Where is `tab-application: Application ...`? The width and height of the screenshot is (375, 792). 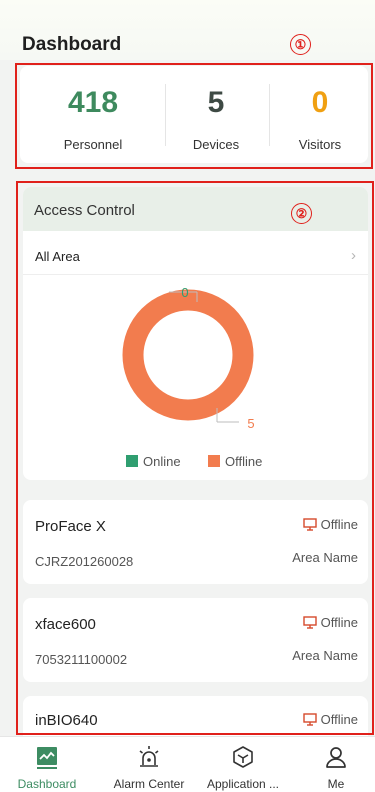 tab-application: Application ... is located at coordinates (243, 764).